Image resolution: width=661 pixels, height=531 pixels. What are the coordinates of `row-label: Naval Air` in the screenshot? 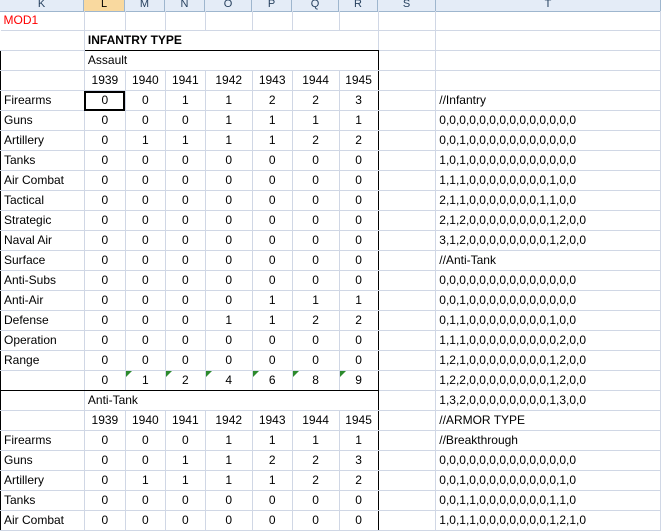 It's located at (42, 240).